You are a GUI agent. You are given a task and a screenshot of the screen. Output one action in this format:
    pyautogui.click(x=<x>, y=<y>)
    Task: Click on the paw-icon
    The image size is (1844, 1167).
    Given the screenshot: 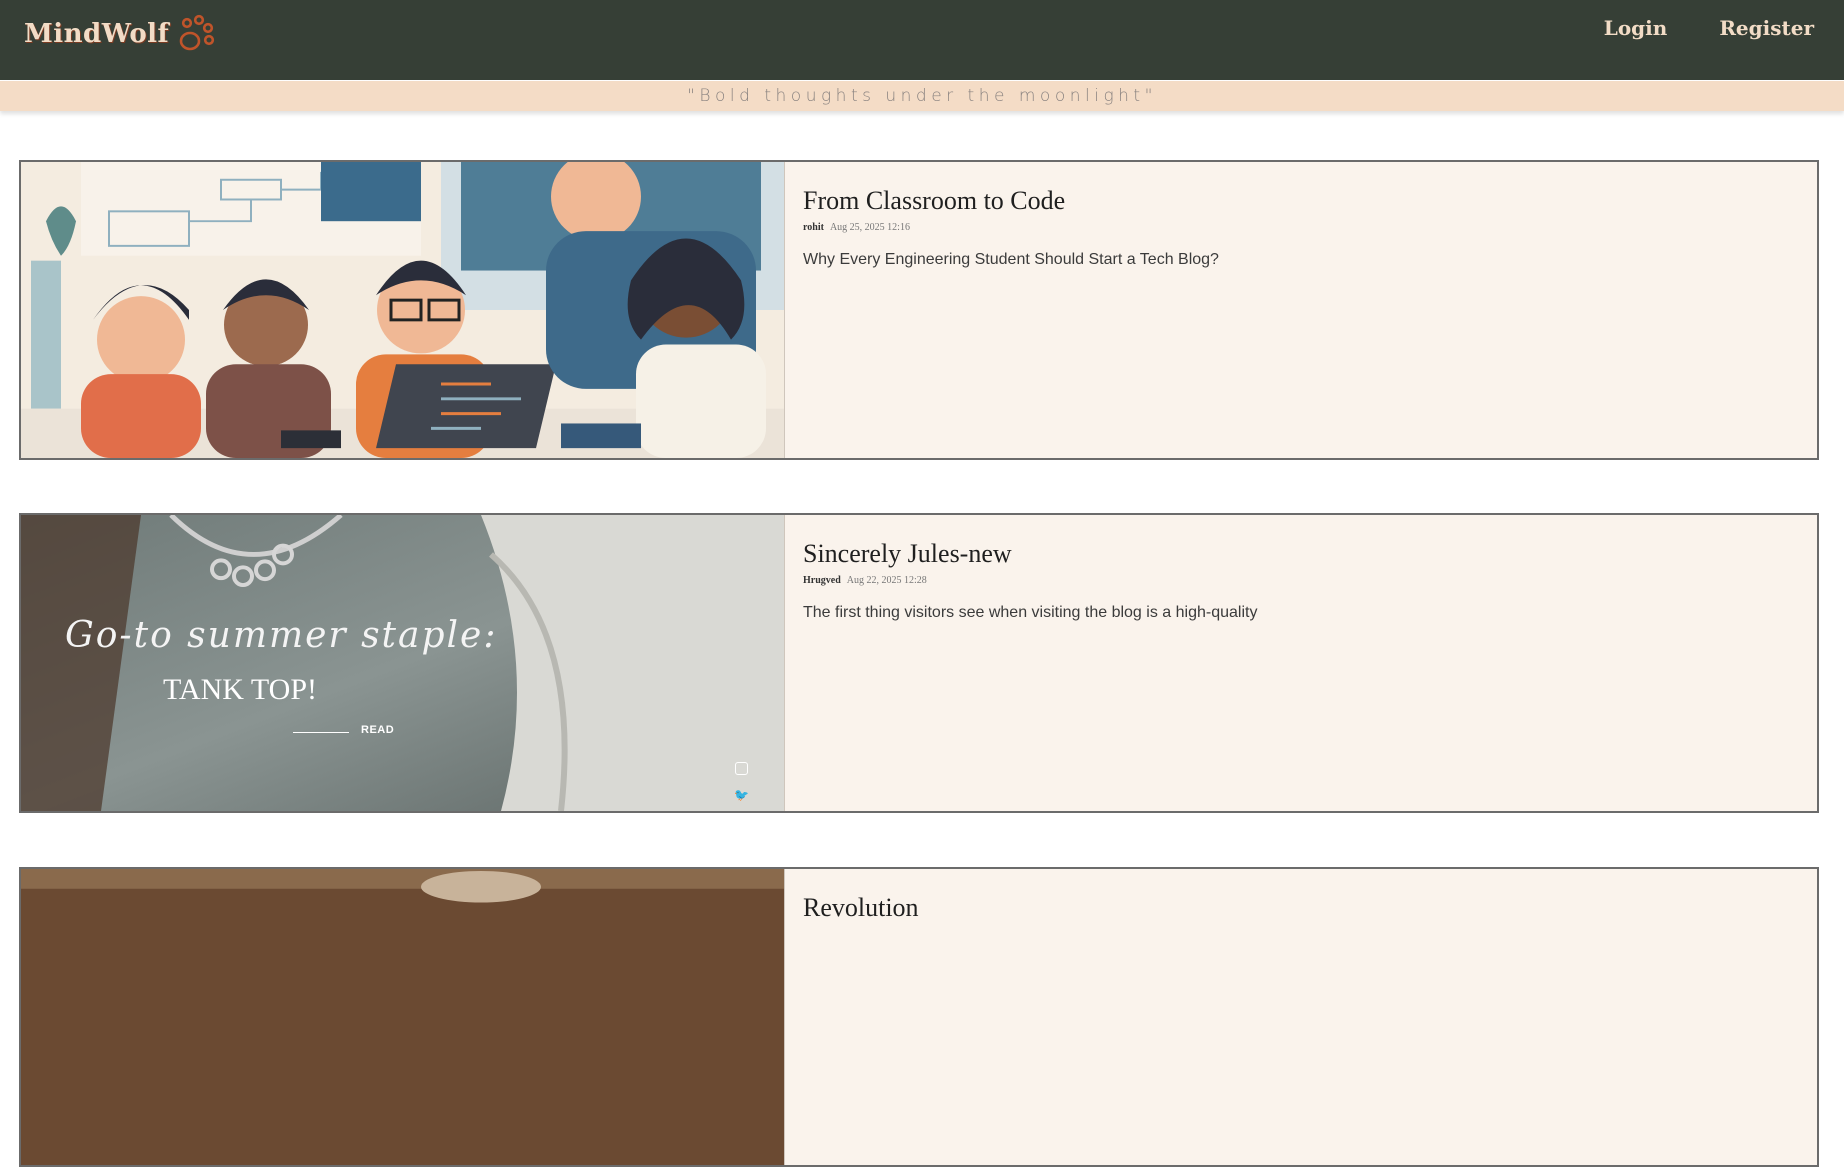 What is the action you would take?
    pyautogui.click(x=197, y=32)
    